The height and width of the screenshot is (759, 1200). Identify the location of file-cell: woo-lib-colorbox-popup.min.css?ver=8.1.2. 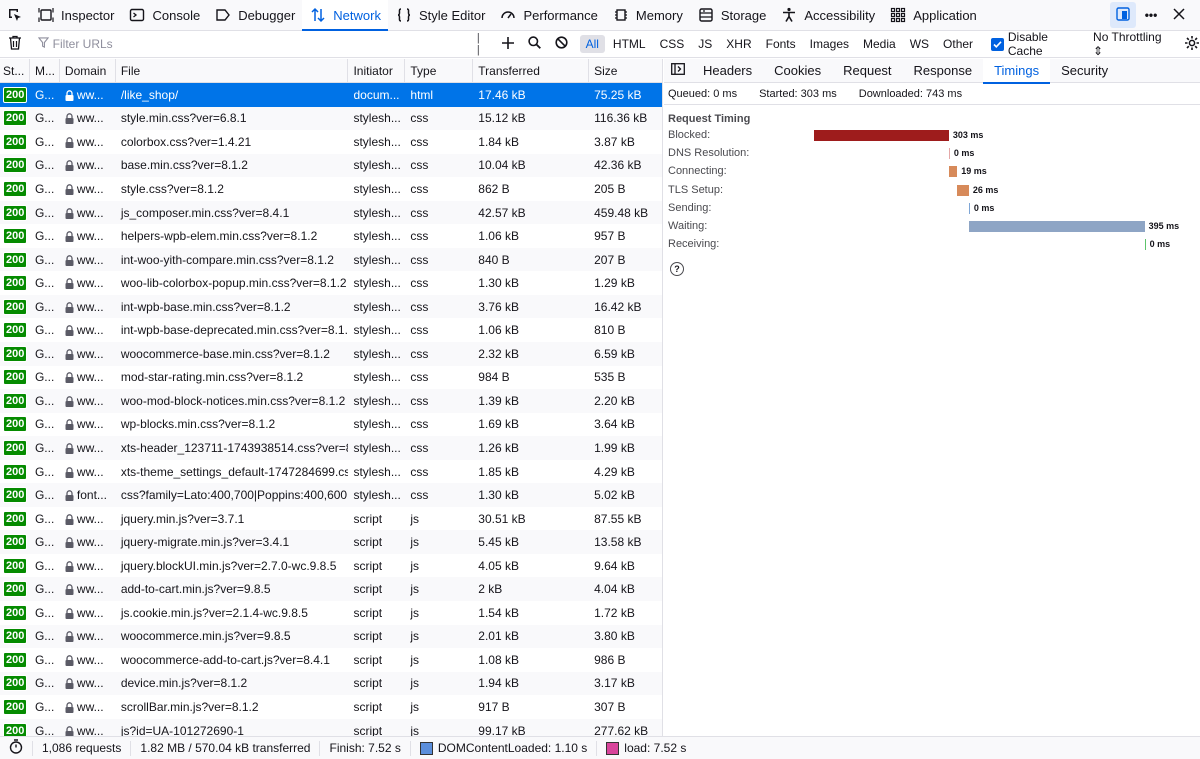
(233, 283).